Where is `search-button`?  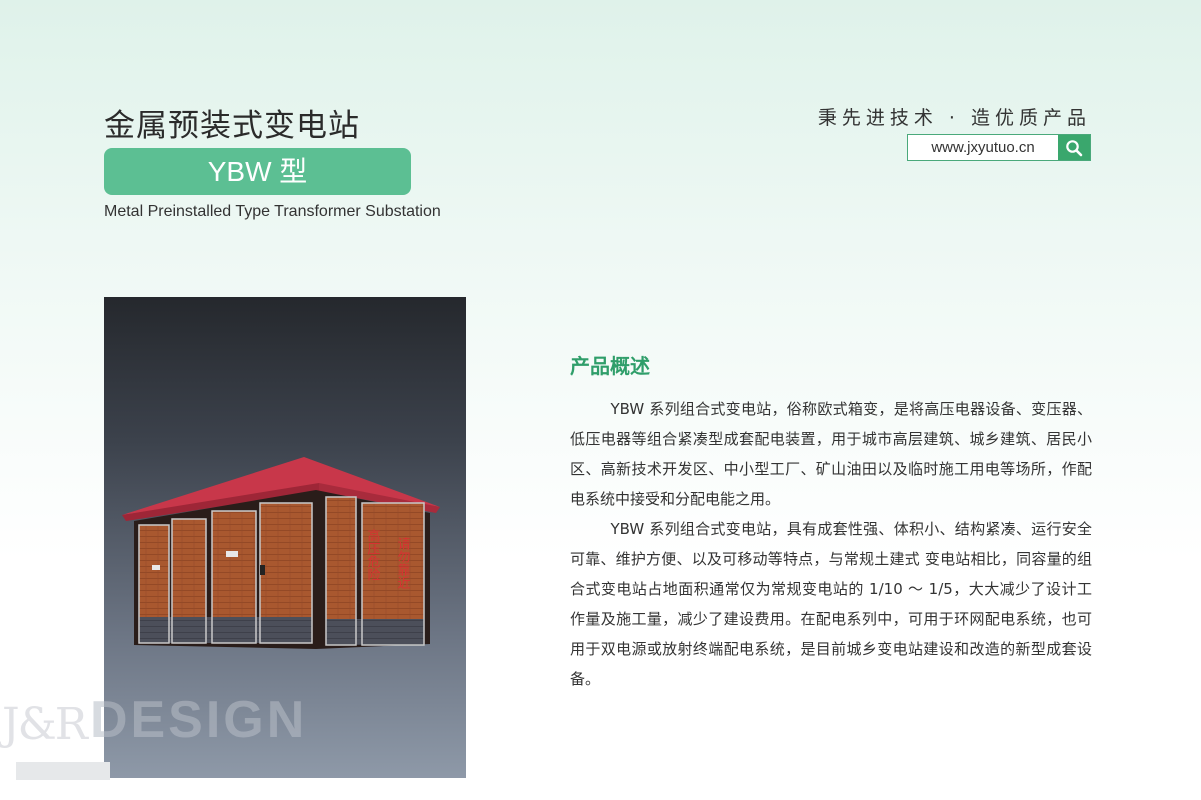
search-button is located at coordinates (1074, 147).